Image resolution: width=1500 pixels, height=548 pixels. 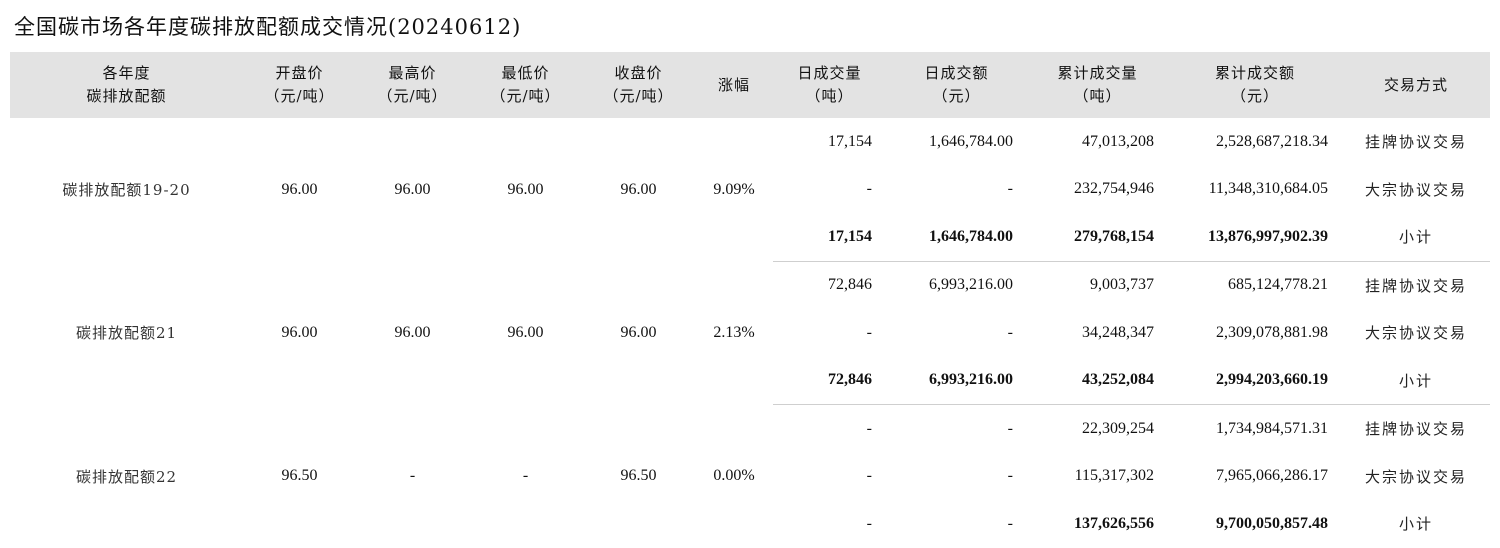 I want to click on high-price: -, so click(x=412, y=475).